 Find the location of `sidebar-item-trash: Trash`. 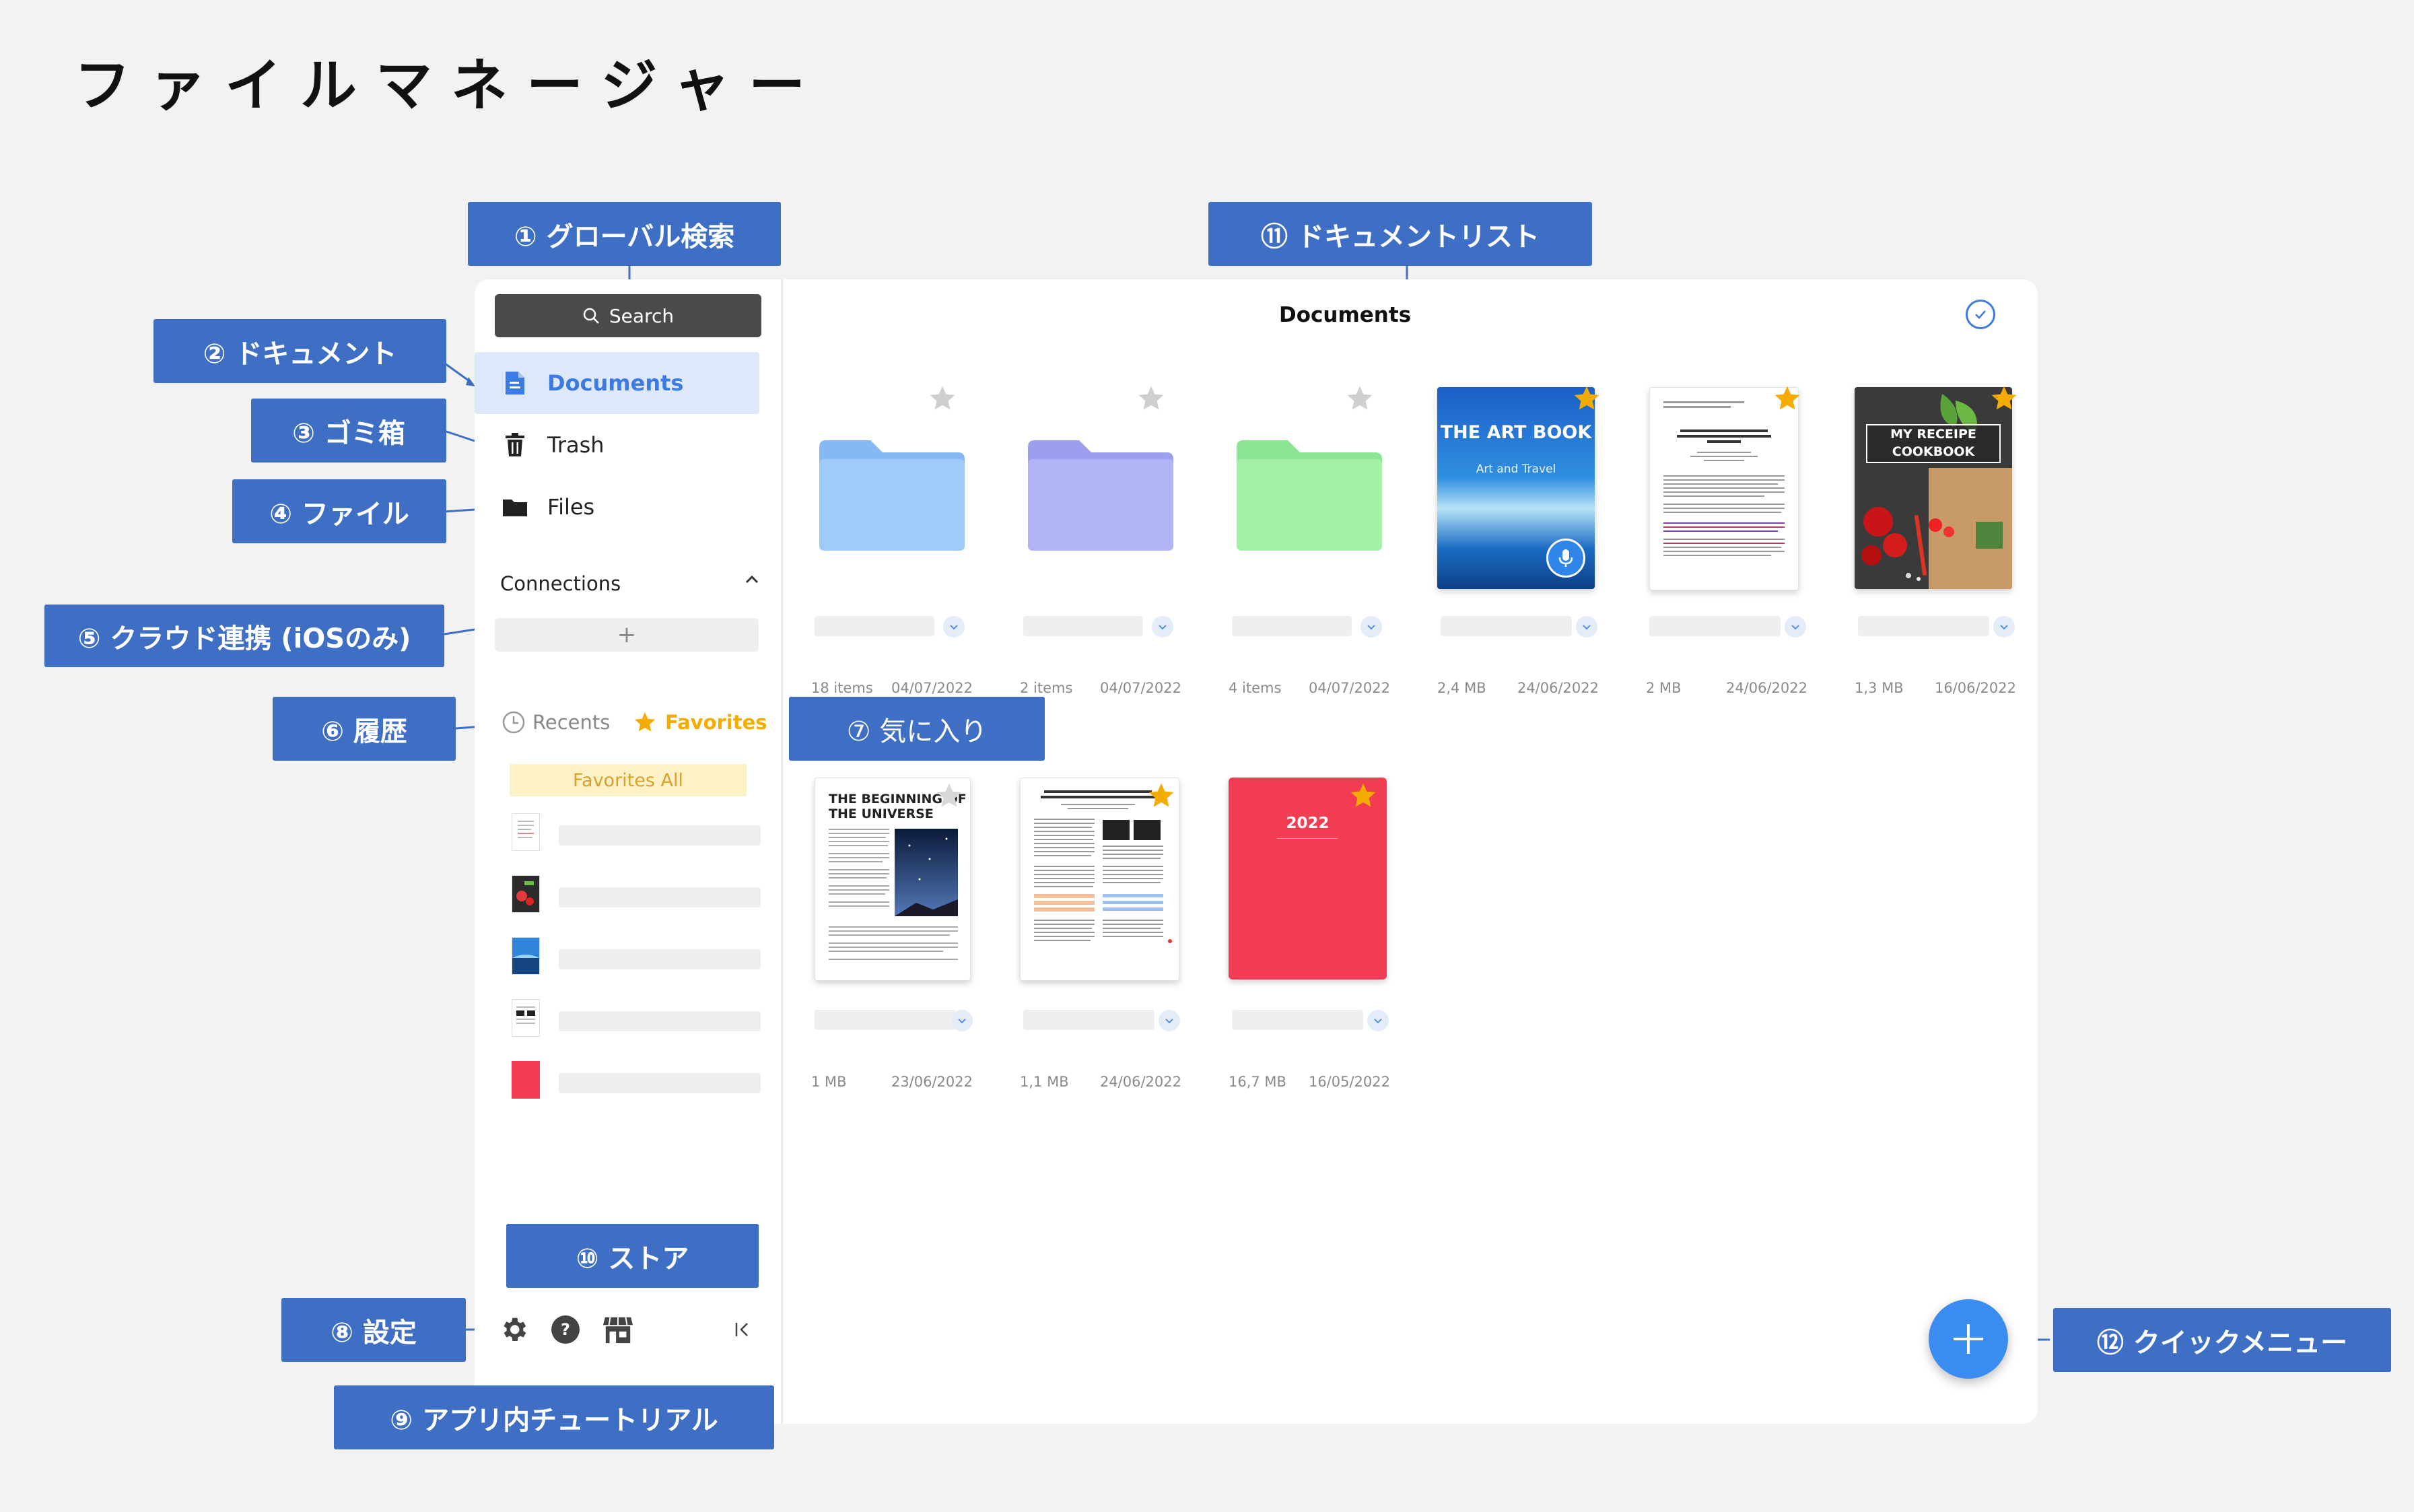

sidebar-item-trash: Trash is located at coordinates (617, 445).